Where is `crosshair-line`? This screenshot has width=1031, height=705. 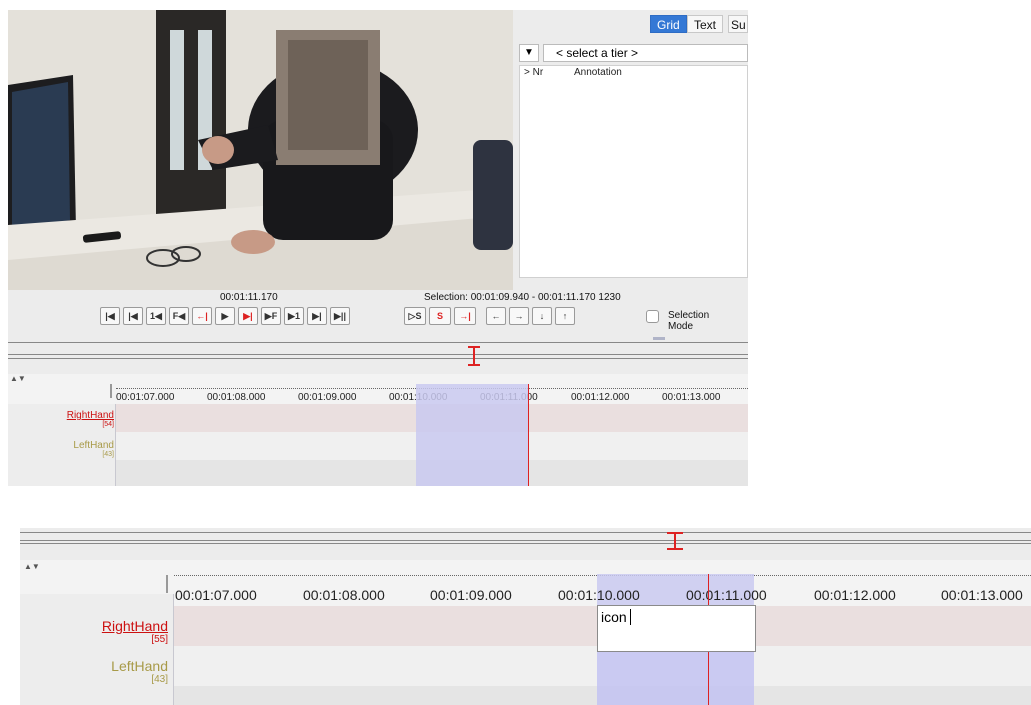 crosshair-line is located at coordinates (528, 435).